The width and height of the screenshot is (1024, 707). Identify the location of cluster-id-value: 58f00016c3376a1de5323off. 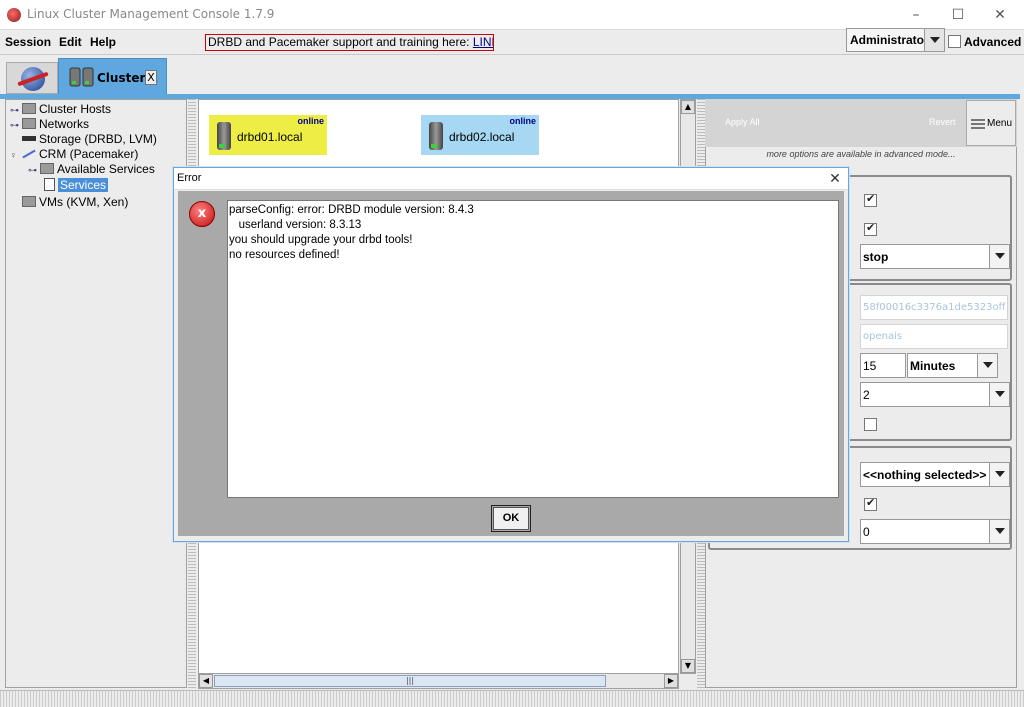
(934, 307).